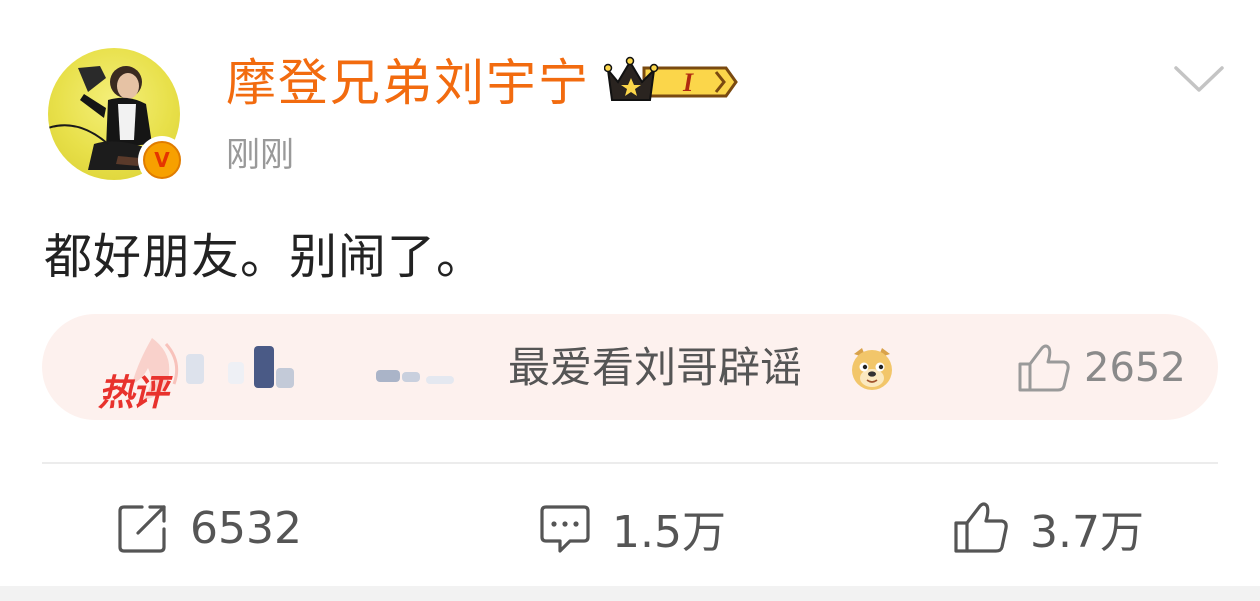 Image resolution: width=1260 pixels, height=601 pixels. I want to click on comment-button: 1.5万, so click(632, 528).